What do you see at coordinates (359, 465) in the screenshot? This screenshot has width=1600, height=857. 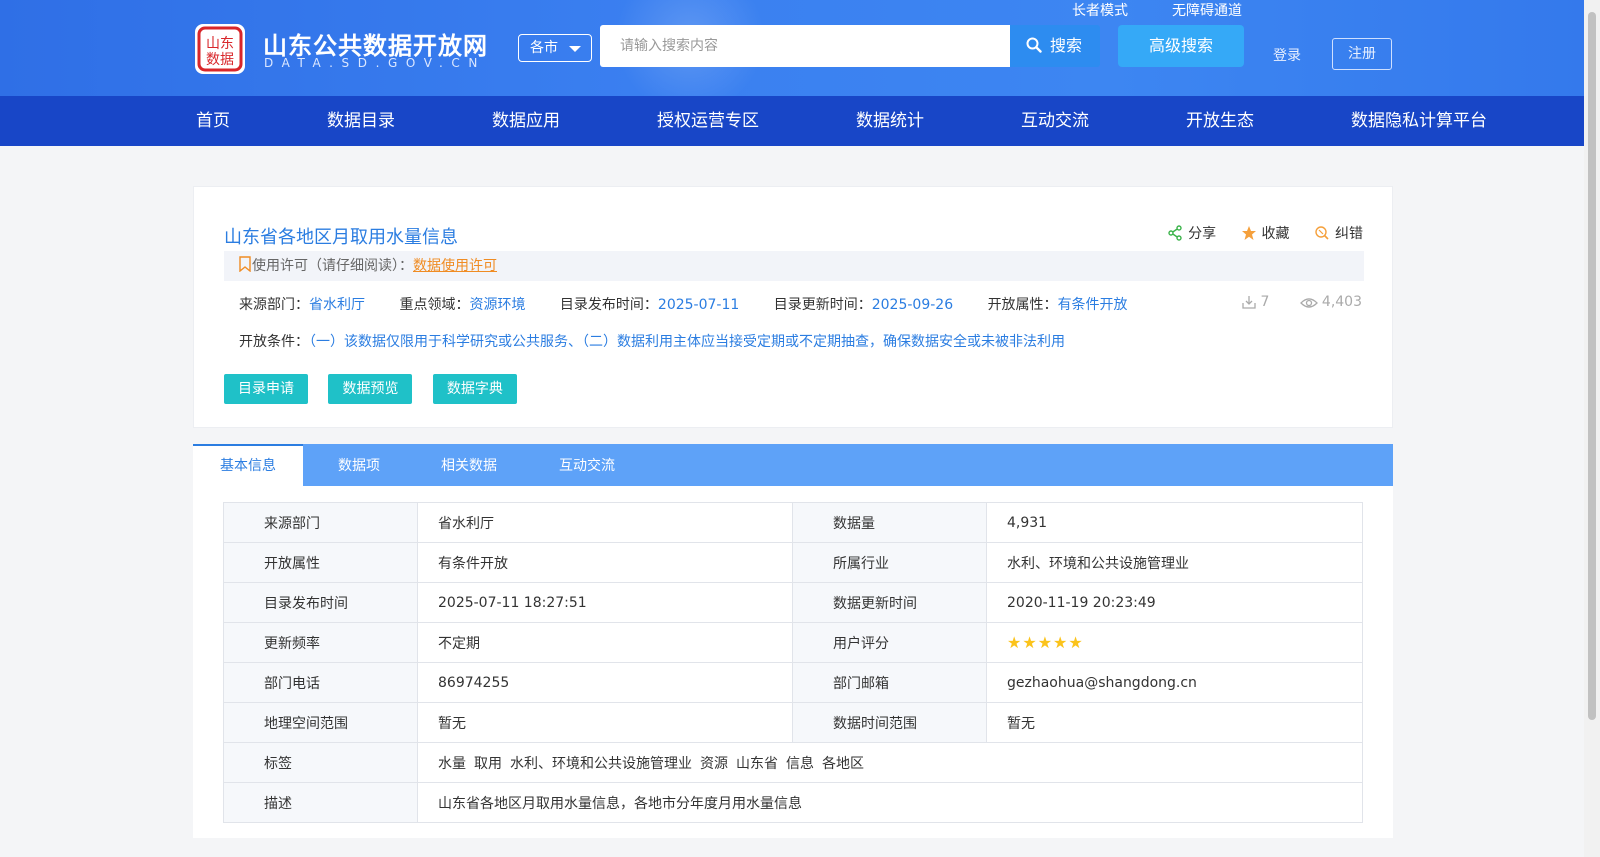 I see `tab-data-items: 数据项` at bounding box center [359, 465].